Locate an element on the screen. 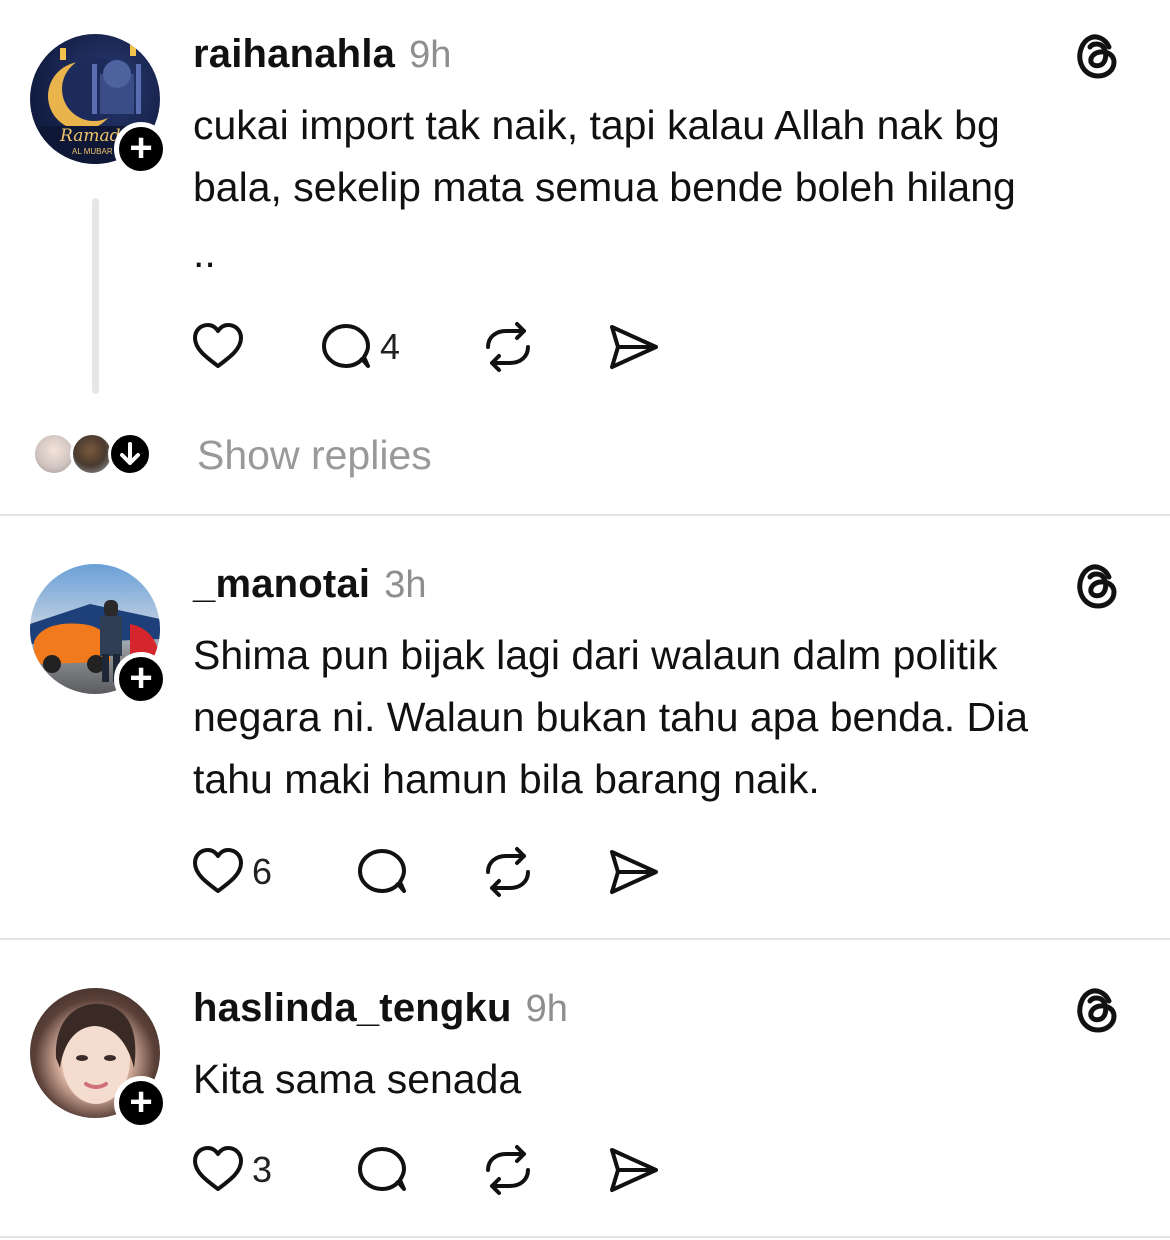  post-header: haslinda_tengku 9h is located at coordinates (380, 1011).